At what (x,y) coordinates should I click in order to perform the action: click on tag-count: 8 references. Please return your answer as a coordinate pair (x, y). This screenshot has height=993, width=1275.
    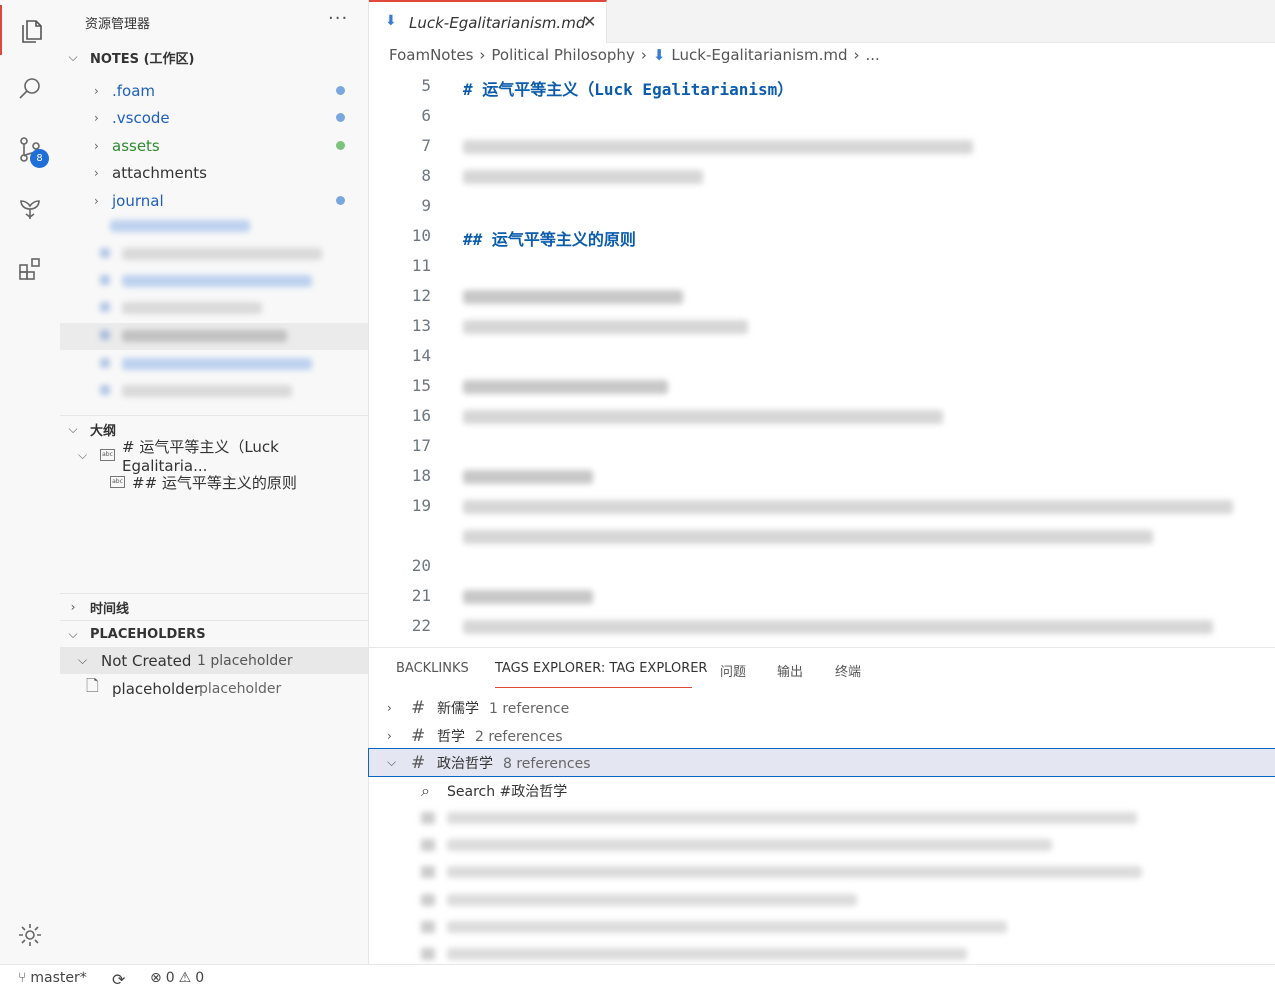
    Looking at the image, I should click on (547, 763).